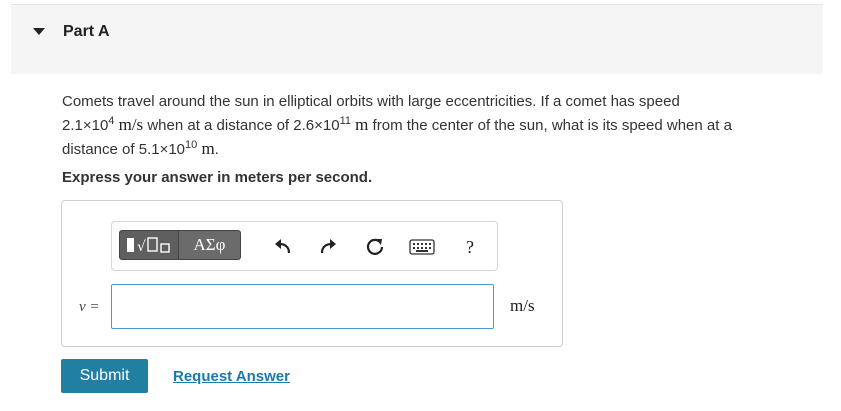 This screenshot has width=841, height=411. I want to click on templates-button: √, so click(149, 245).